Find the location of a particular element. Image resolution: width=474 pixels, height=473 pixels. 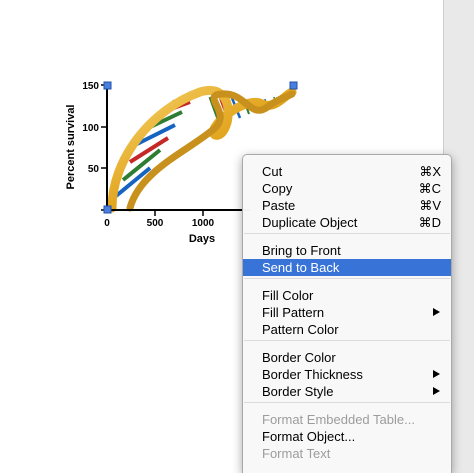

menu-item-border-thickness: Border Thickness is located at coordinates (347, 374).